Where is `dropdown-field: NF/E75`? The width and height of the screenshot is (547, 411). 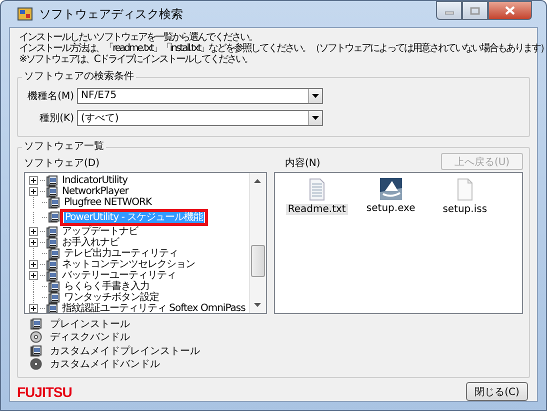 dropdown-field: NF/E75 is located at coordinates (200, 96).